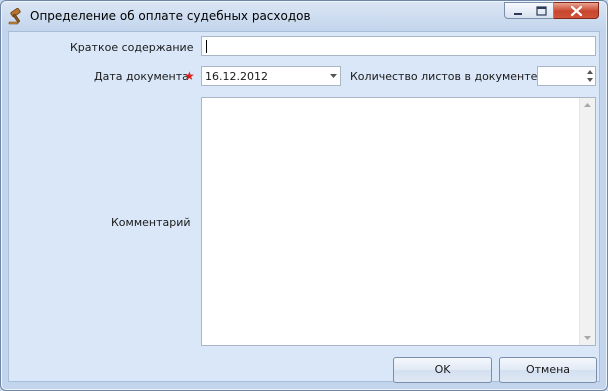 The height and width of the screenshot is (391, 608). I want to click on required-star-icon: ★, so click(189, 76).